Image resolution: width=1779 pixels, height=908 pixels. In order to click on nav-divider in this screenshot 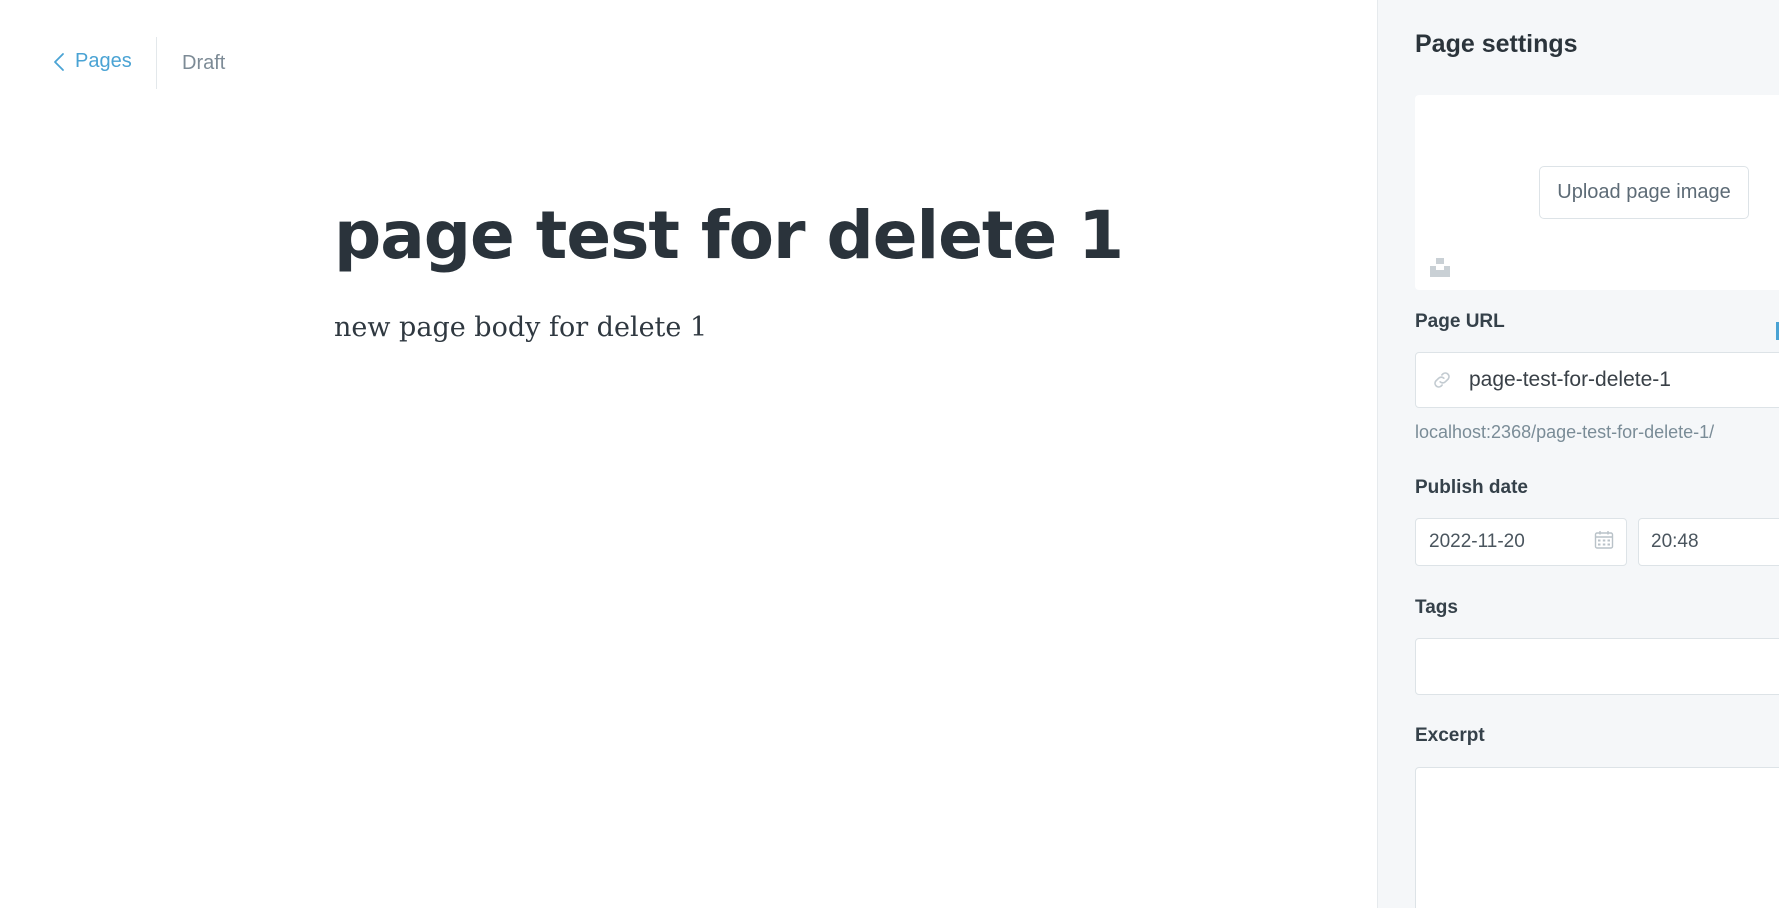, I will do `click(156, 63)`.